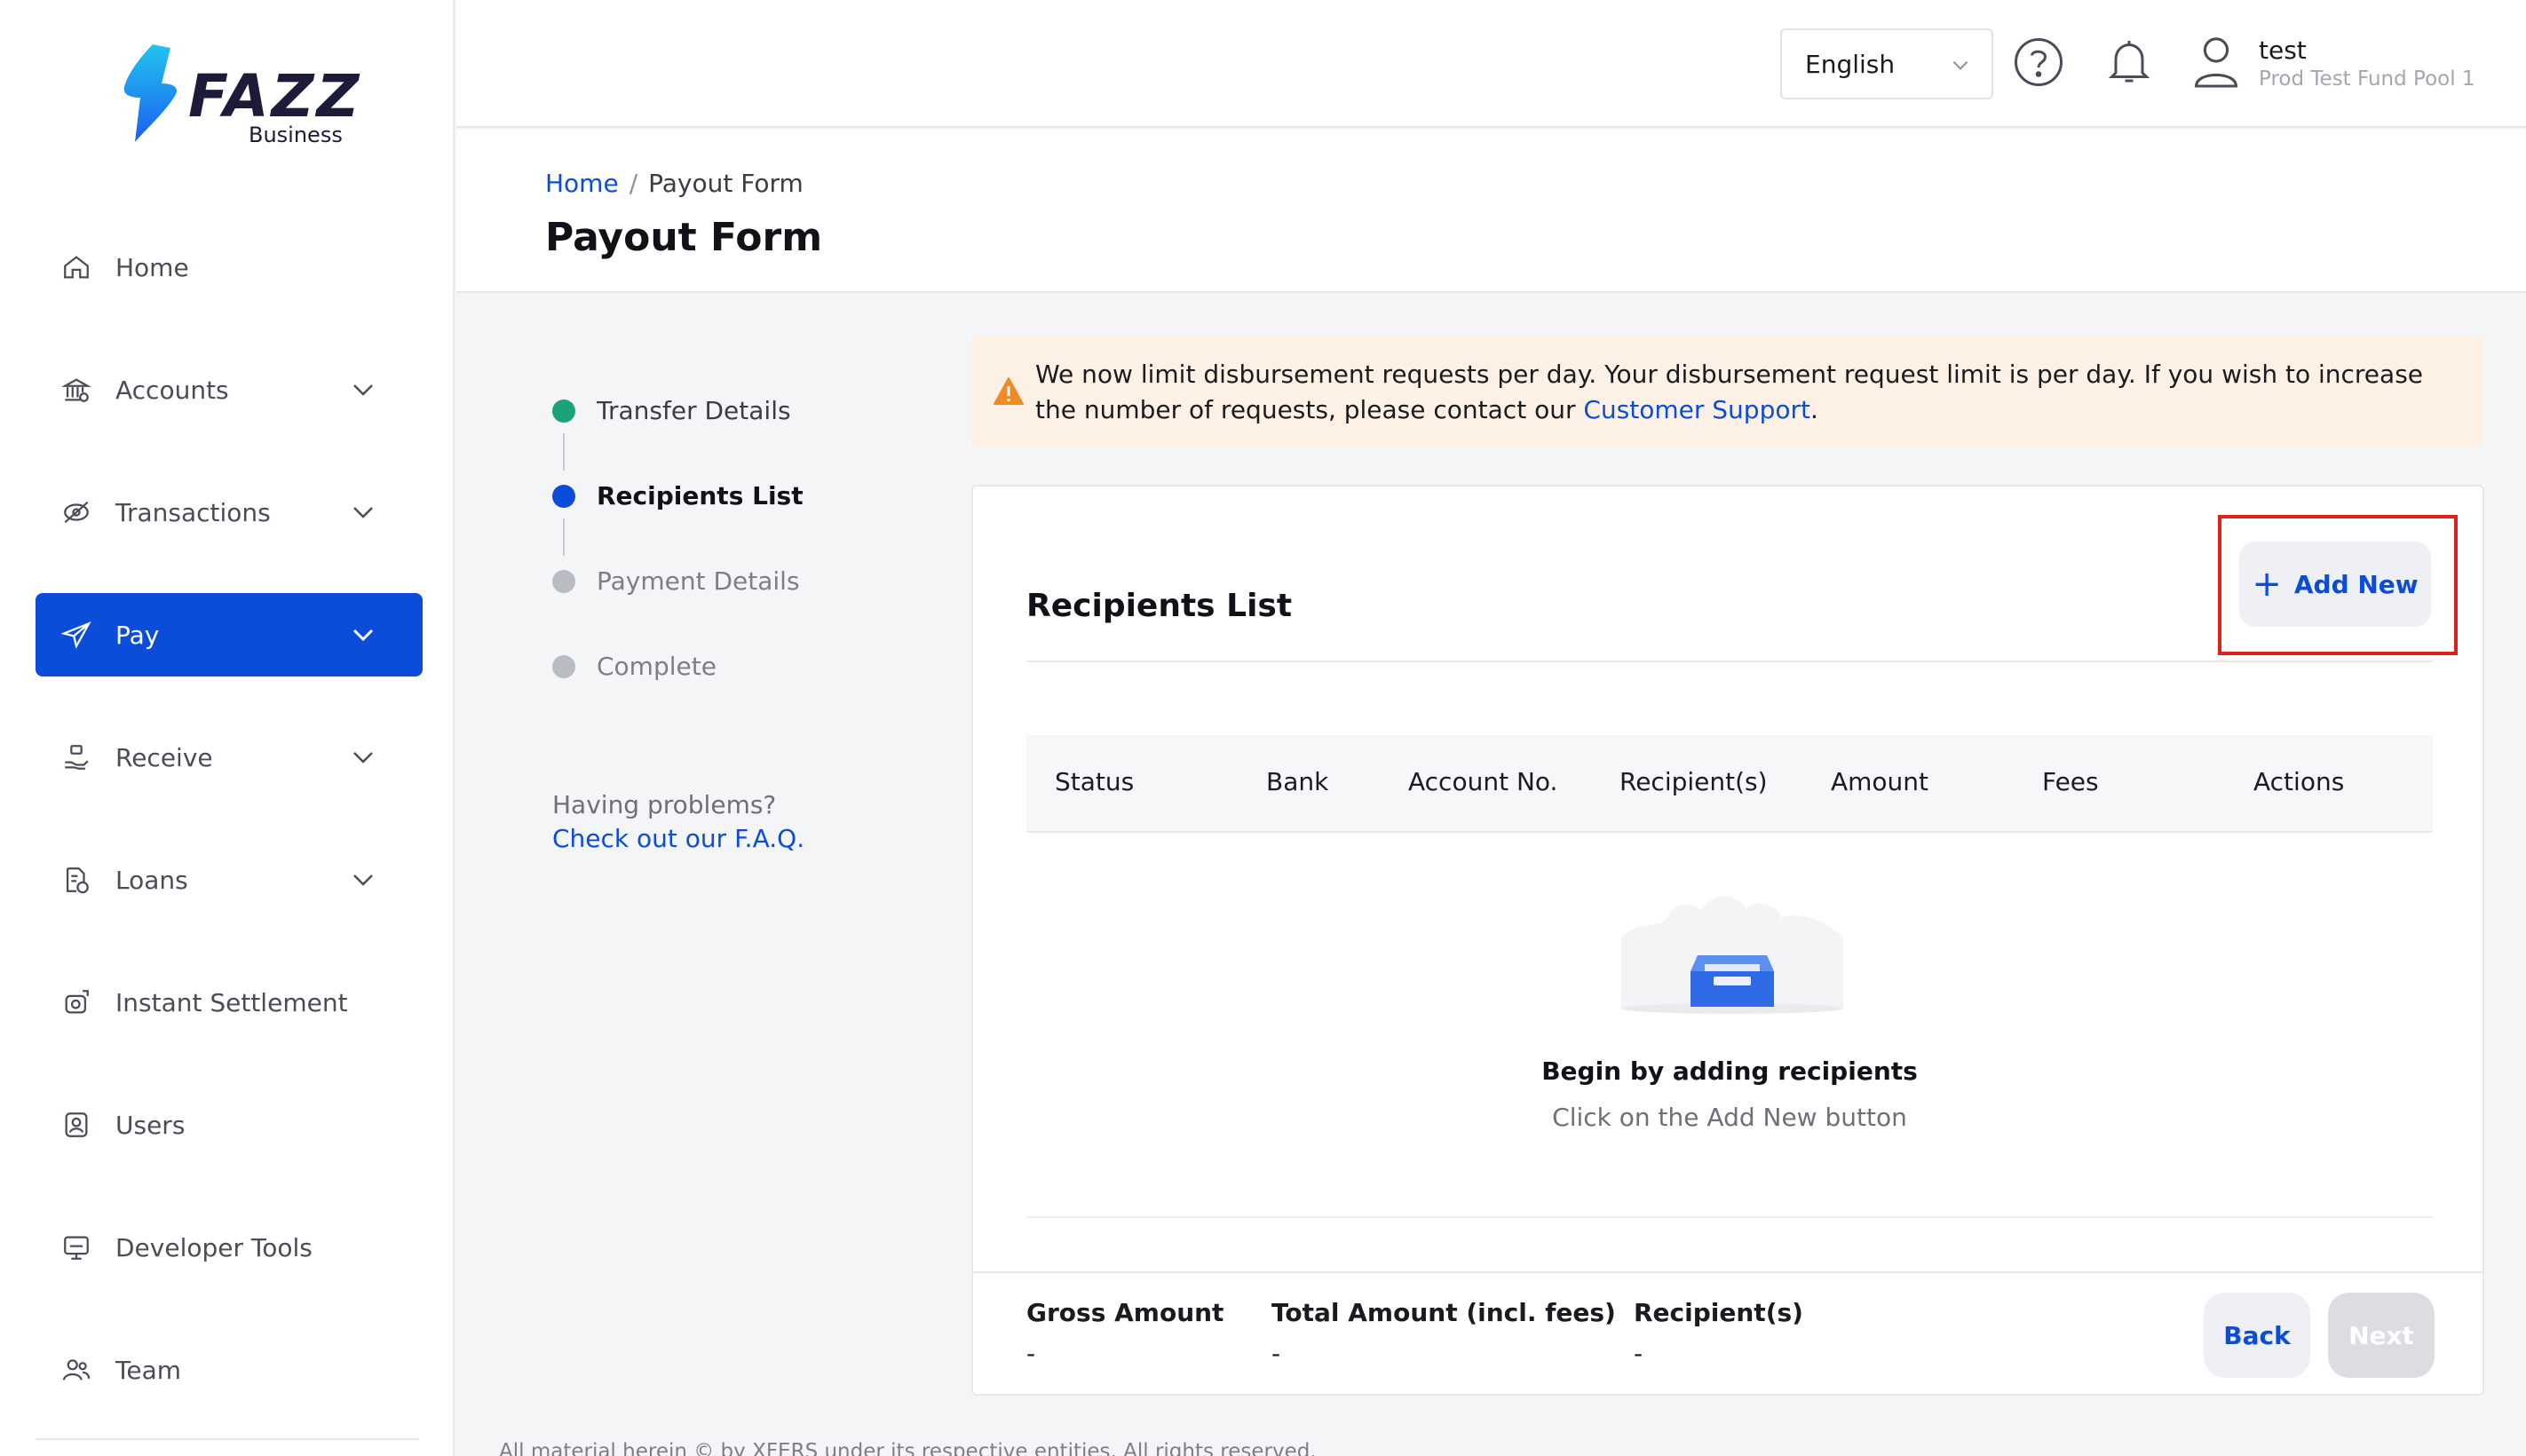  What do you see at coordinates (1031, 1353) in the screenshot?
I see `gross-amount-value: -` at bounding box center [1031, 1353].